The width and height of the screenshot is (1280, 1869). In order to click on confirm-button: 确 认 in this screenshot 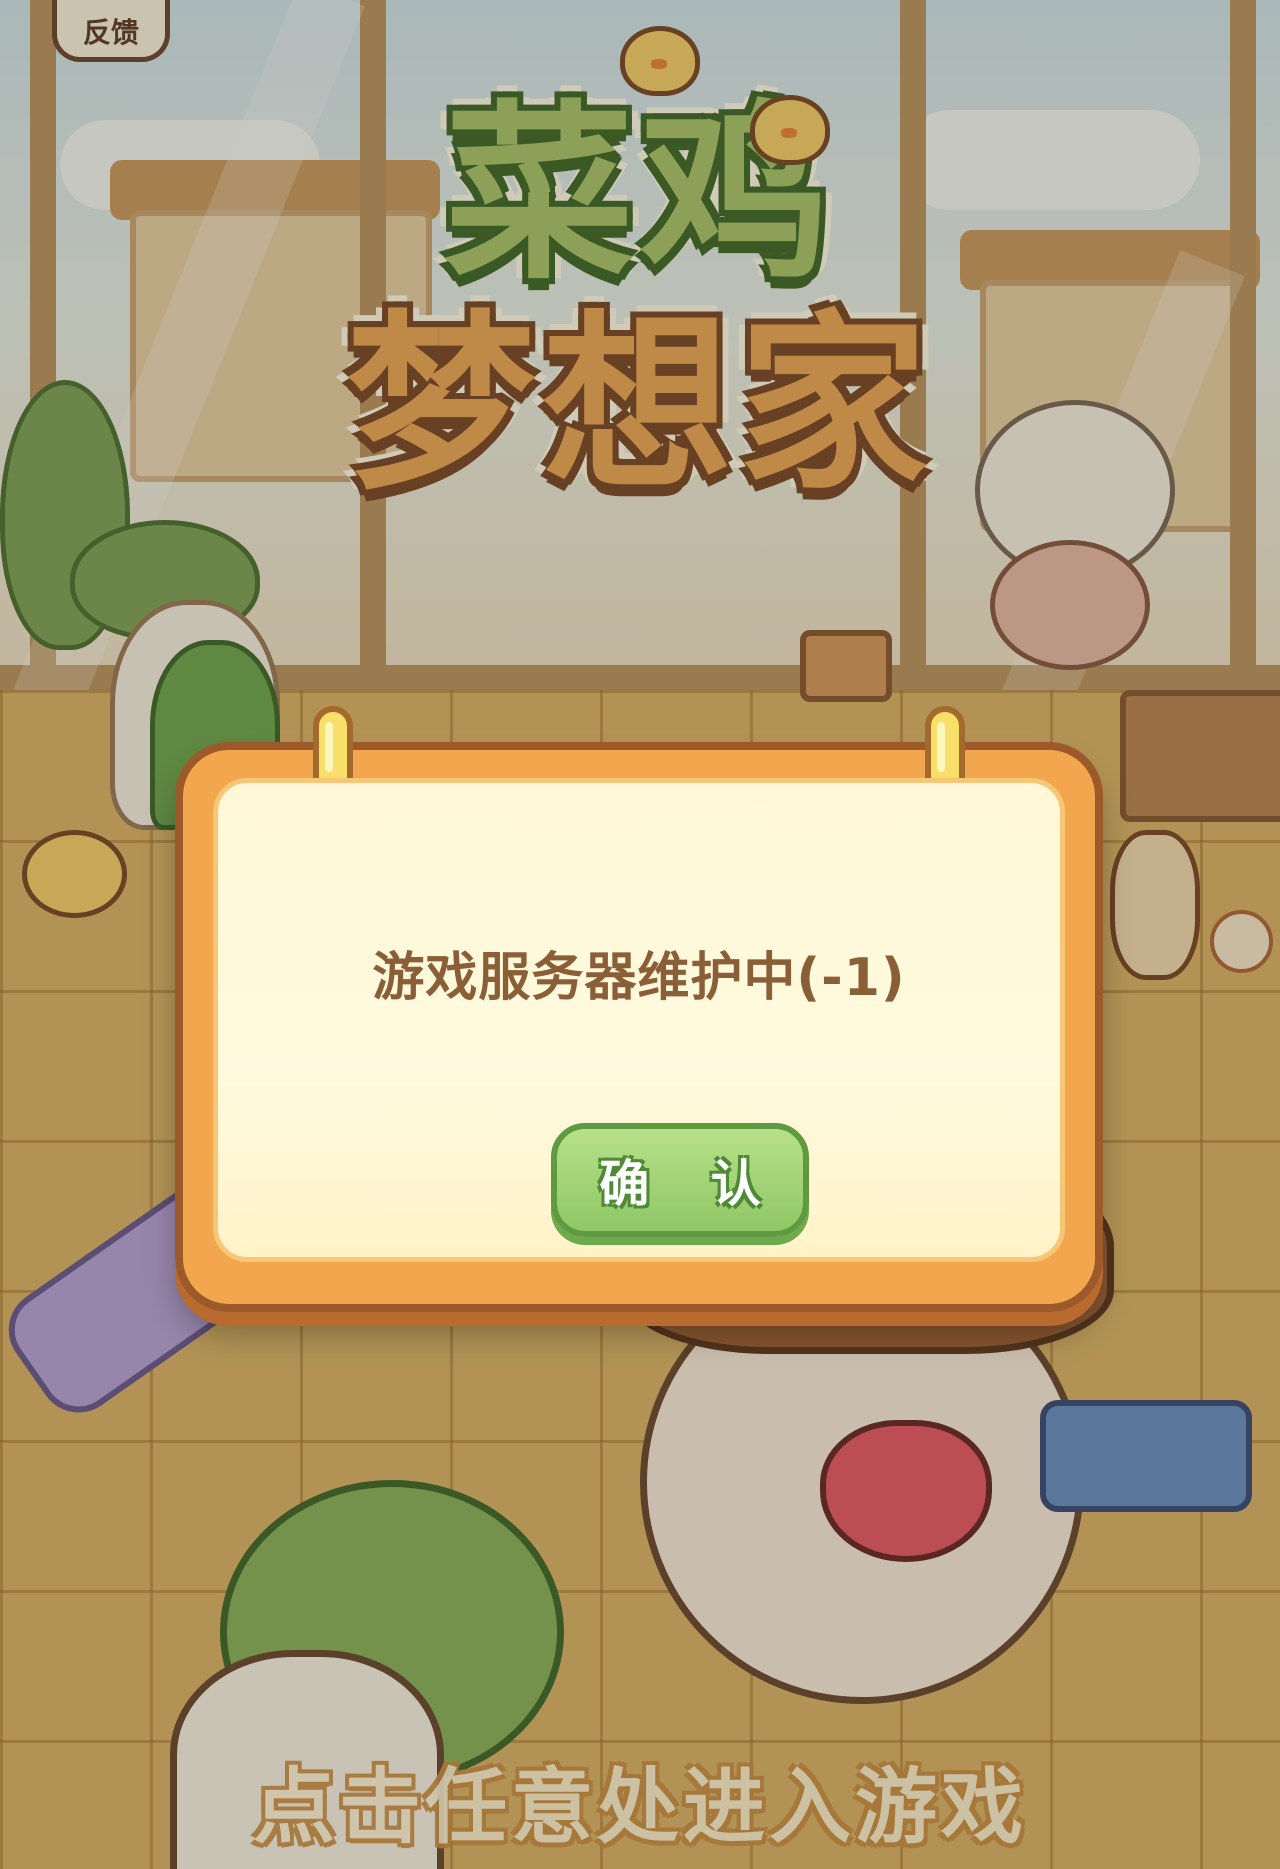, I will do `click(680, 1180)`.